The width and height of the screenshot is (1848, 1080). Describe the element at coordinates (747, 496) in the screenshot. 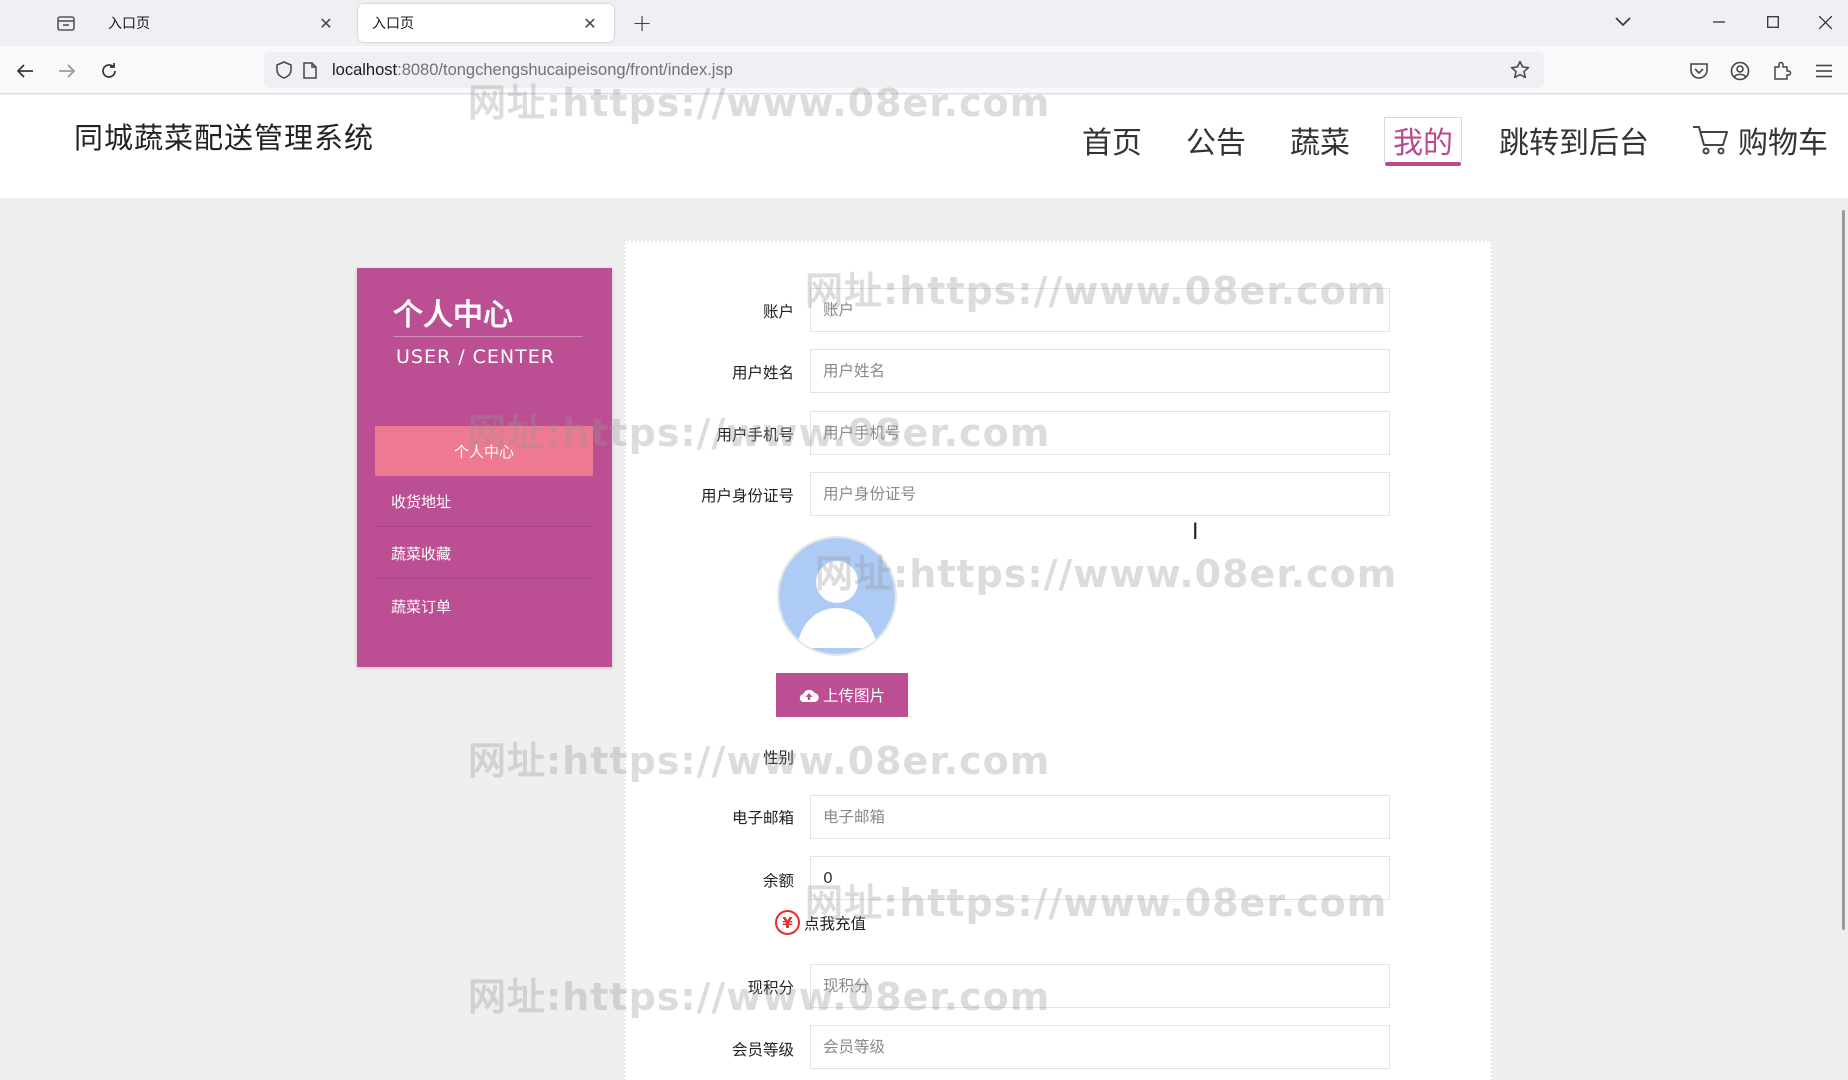

I see `id-card-label: 用户身份证号` at that location.